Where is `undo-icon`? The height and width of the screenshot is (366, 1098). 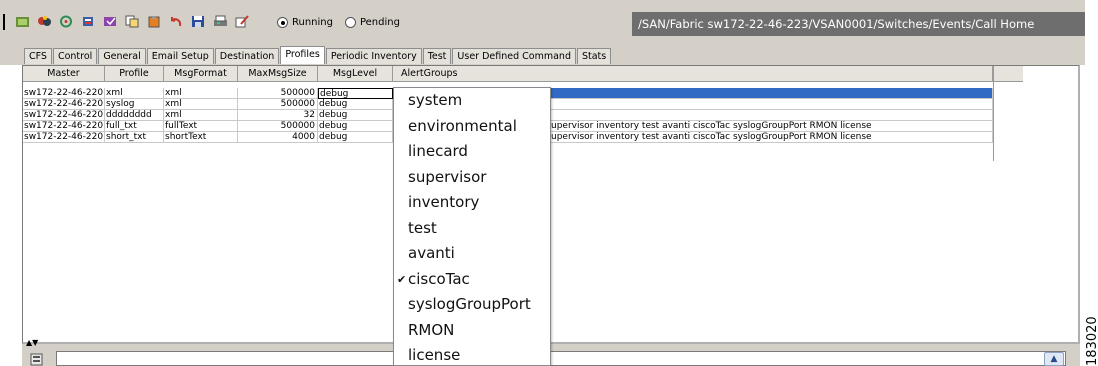
undo-icon is located at coordinates (176, 21).